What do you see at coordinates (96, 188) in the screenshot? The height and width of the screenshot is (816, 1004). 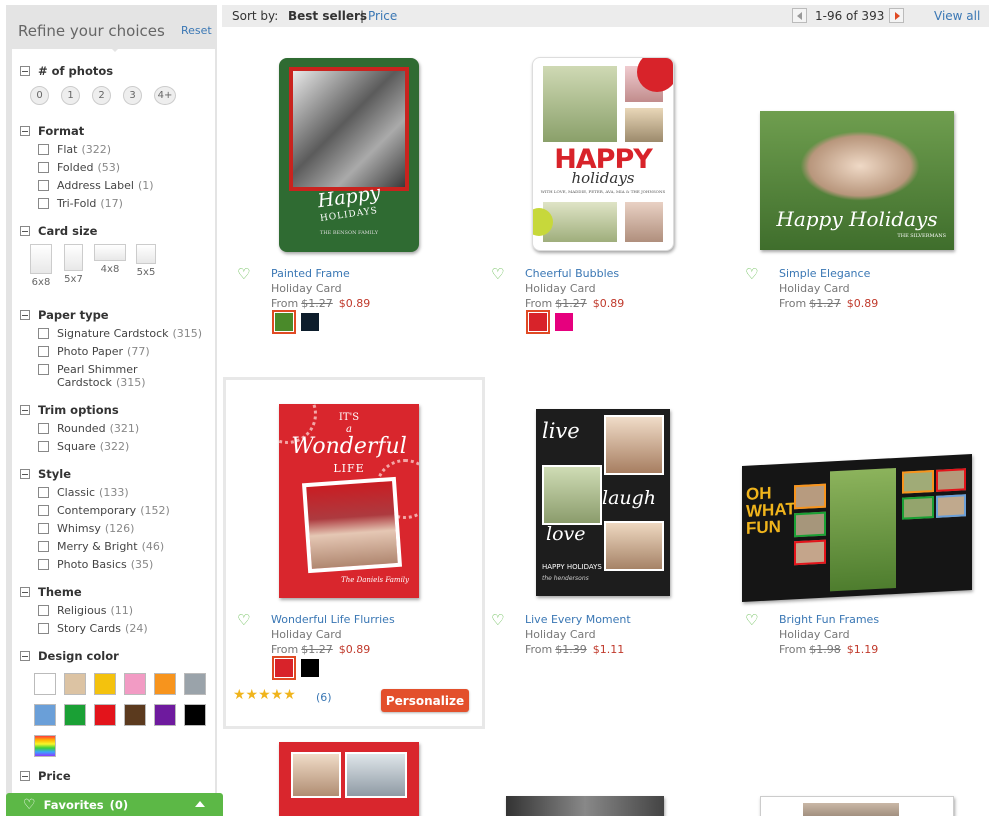 I see `filter-option: Address Label (1)` at bounding box center [96, 188].